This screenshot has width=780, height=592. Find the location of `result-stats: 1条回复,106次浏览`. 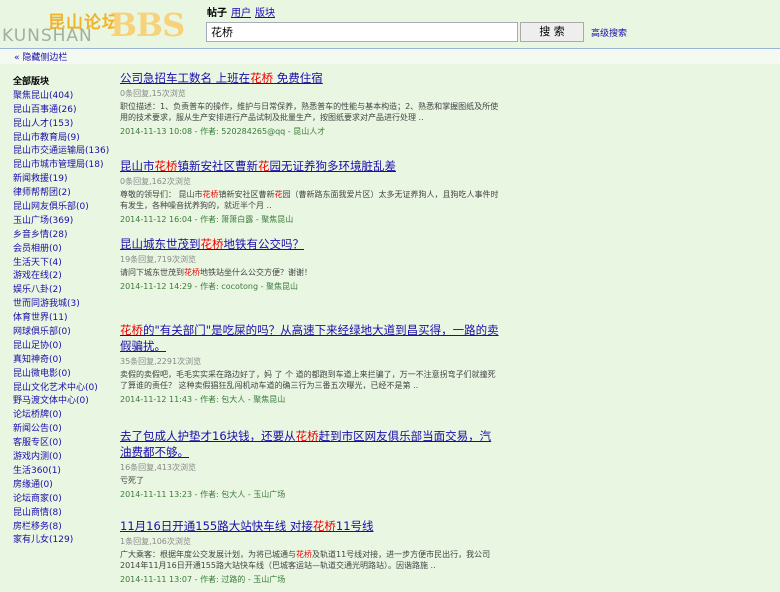

result-stats: 1条回复,106次浏览 is located at coordinates (155, 541).